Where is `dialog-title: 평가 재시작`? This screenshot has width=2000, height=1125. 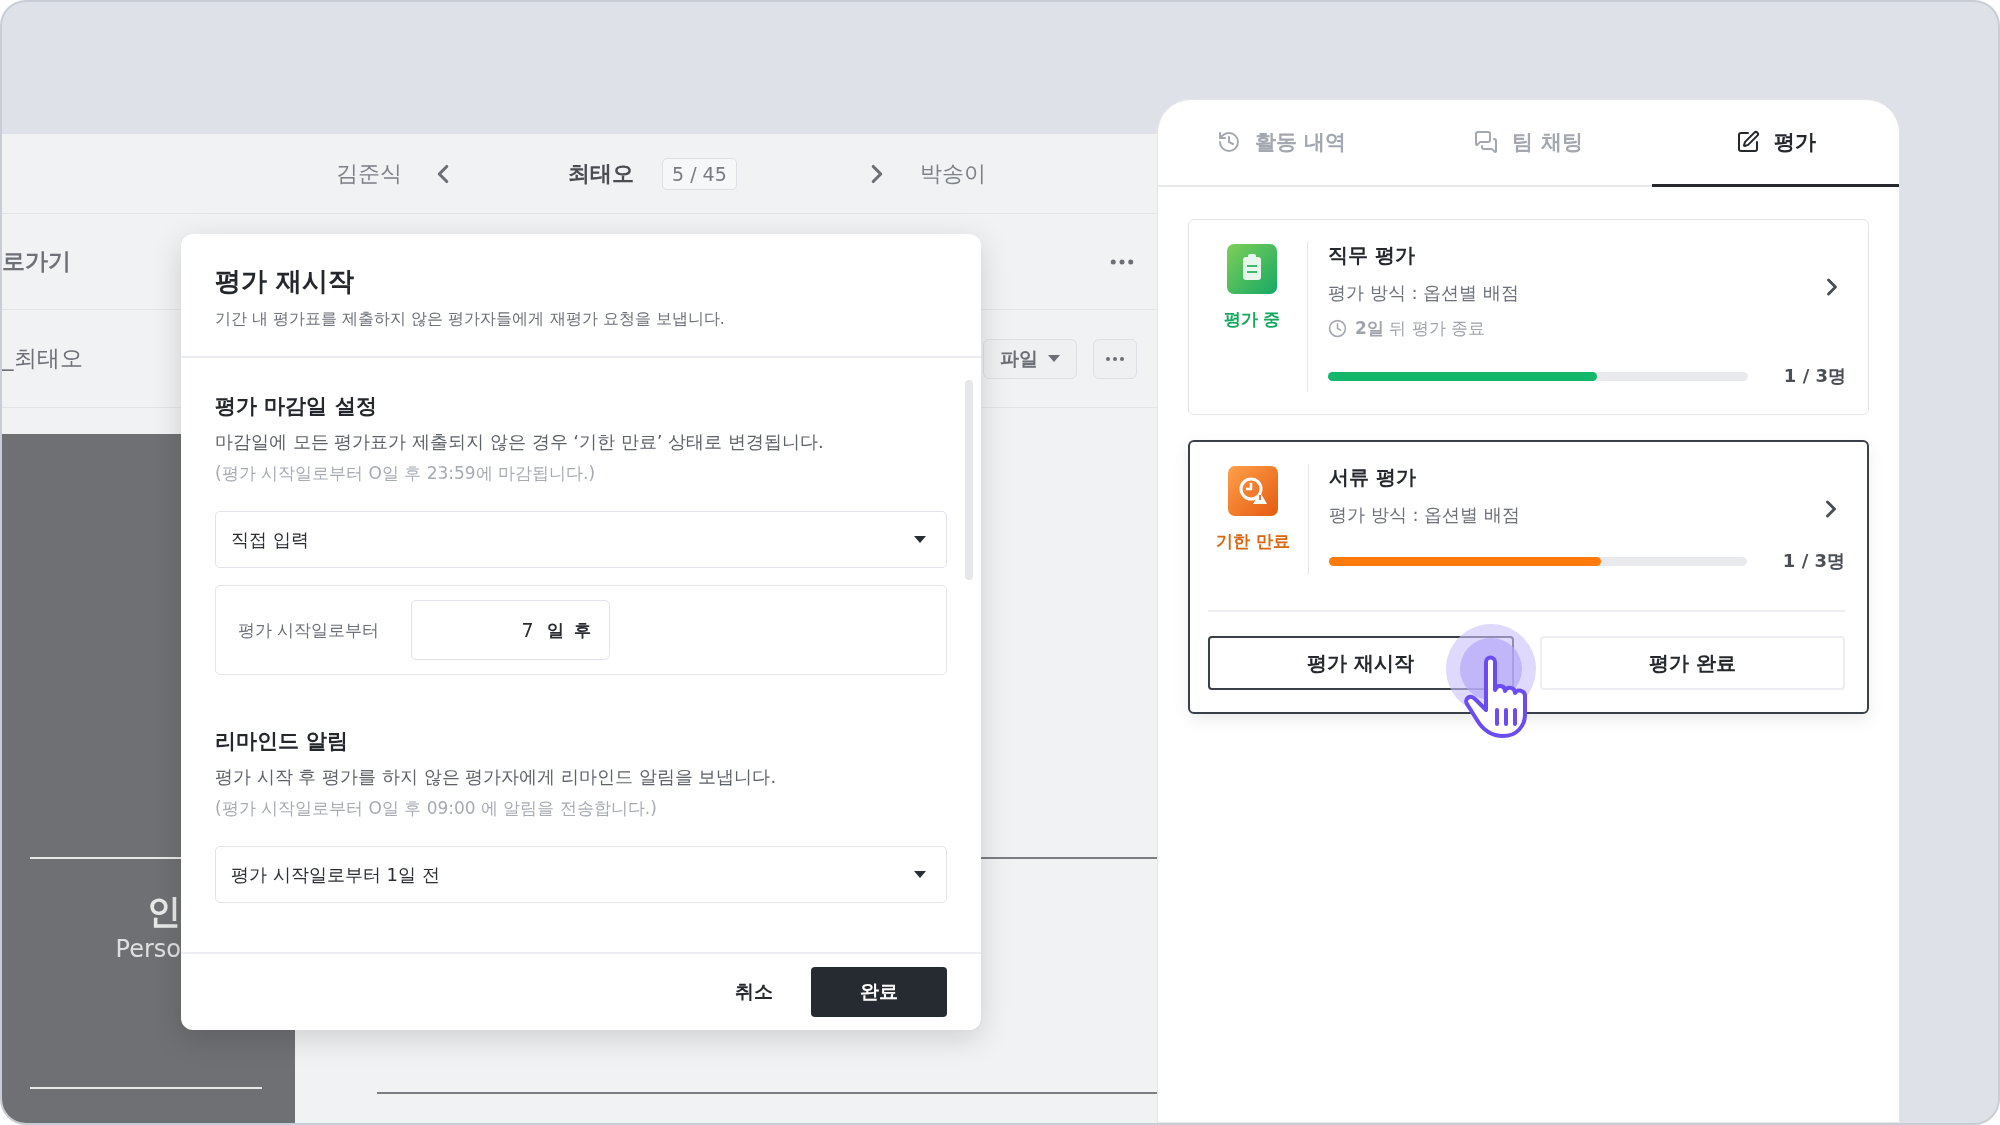
dialog-title: 평가 재시작 is located at coordinates (285, 281).